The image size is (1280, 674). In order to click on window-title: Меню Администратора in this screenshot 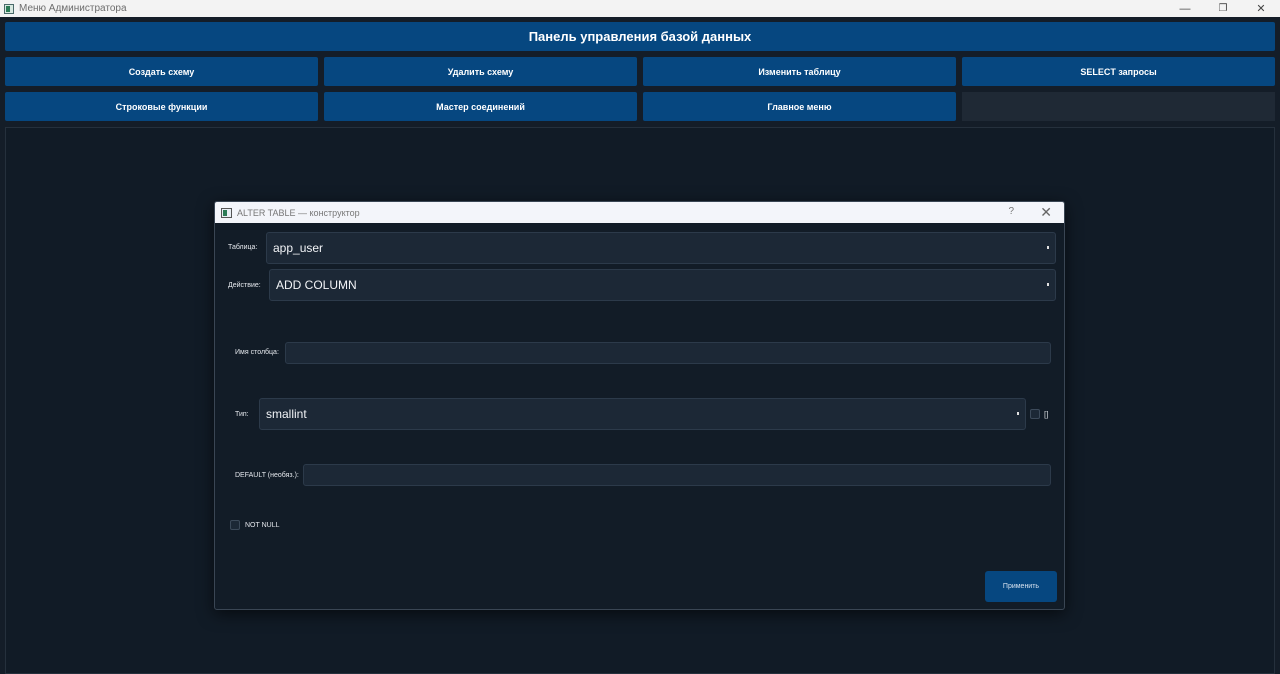, I will do `click(73, 8)`.